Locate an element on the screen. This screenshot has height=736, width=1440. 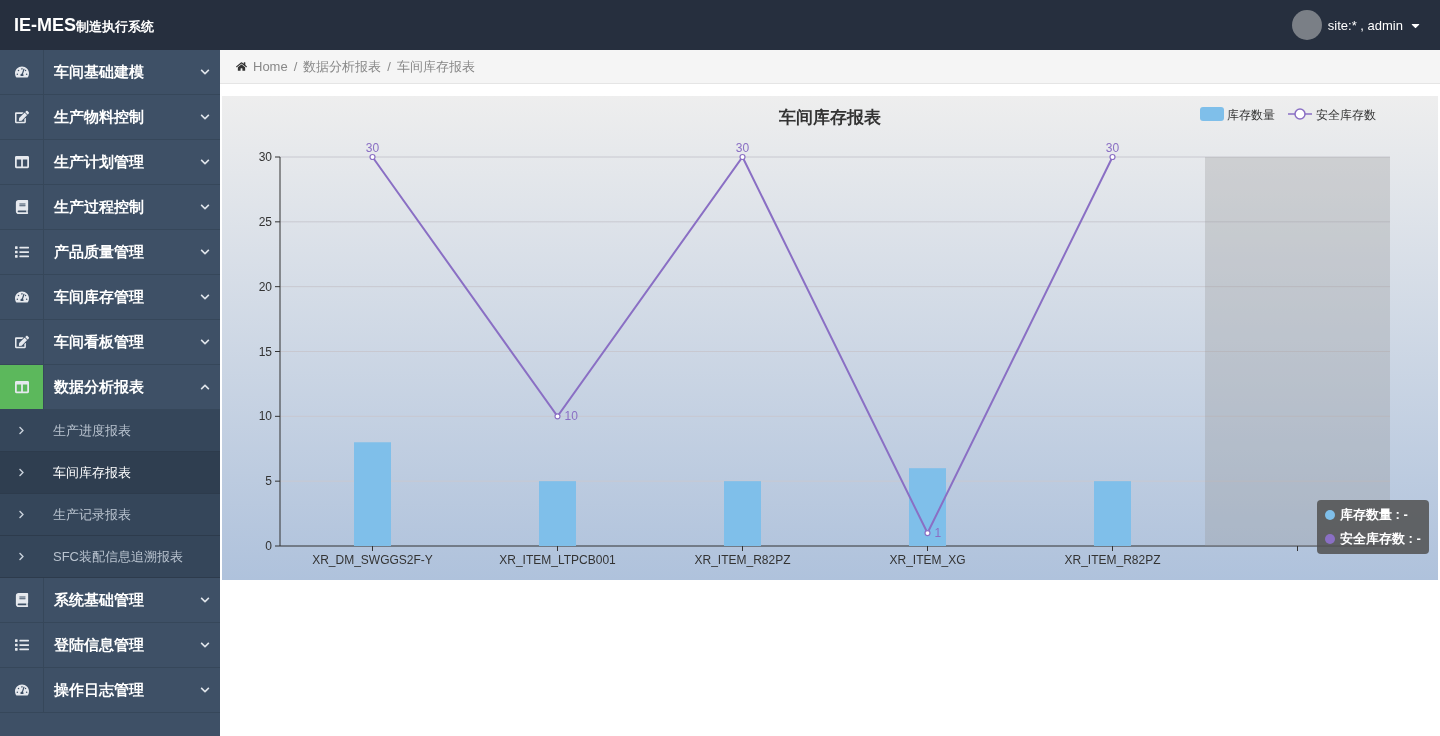
x-axis-label: XR_ITEM_XG is located at coordinates (927, 560).